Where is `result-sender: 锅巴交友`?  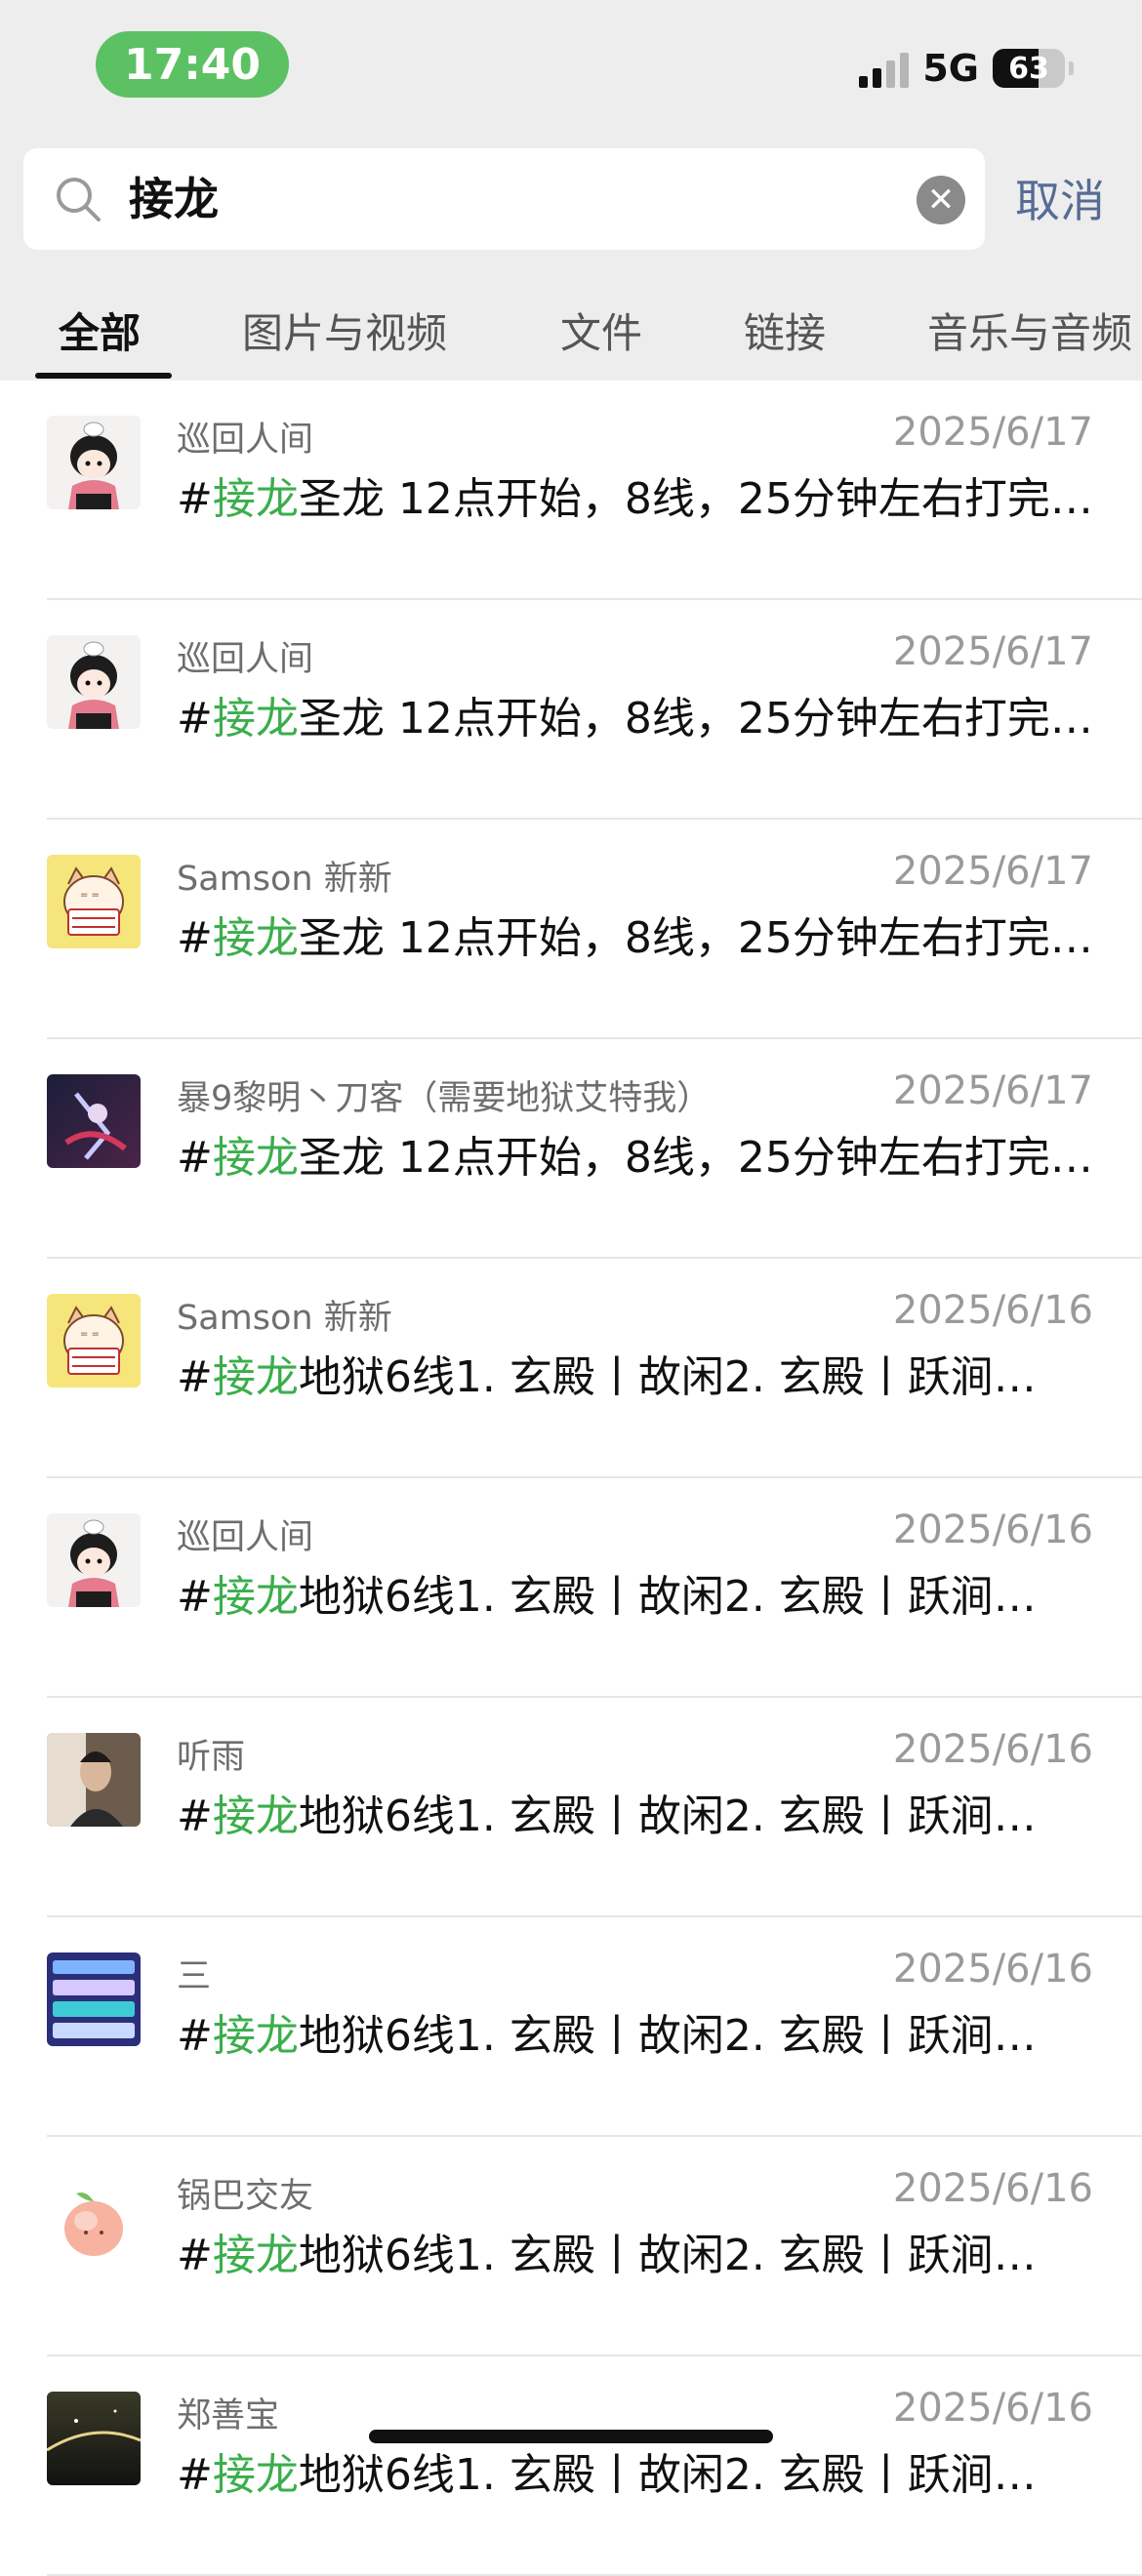 result-sender: 锅巴交友 is located at coordinates (245, 2196).